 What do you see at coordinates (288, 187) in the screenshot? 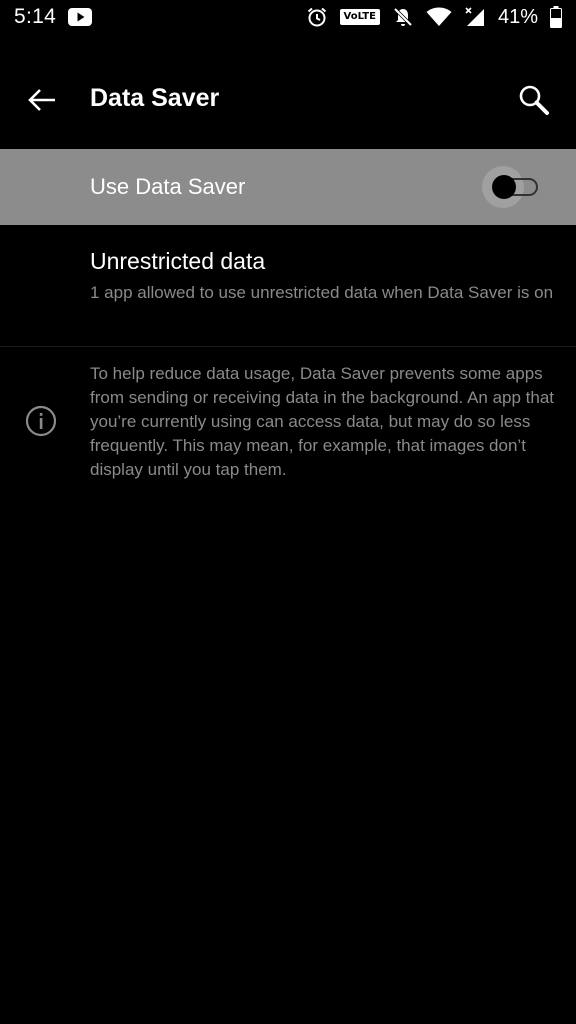
I see `use-data-saver-row: Use Data Saver` at bounding box center [288, 187].